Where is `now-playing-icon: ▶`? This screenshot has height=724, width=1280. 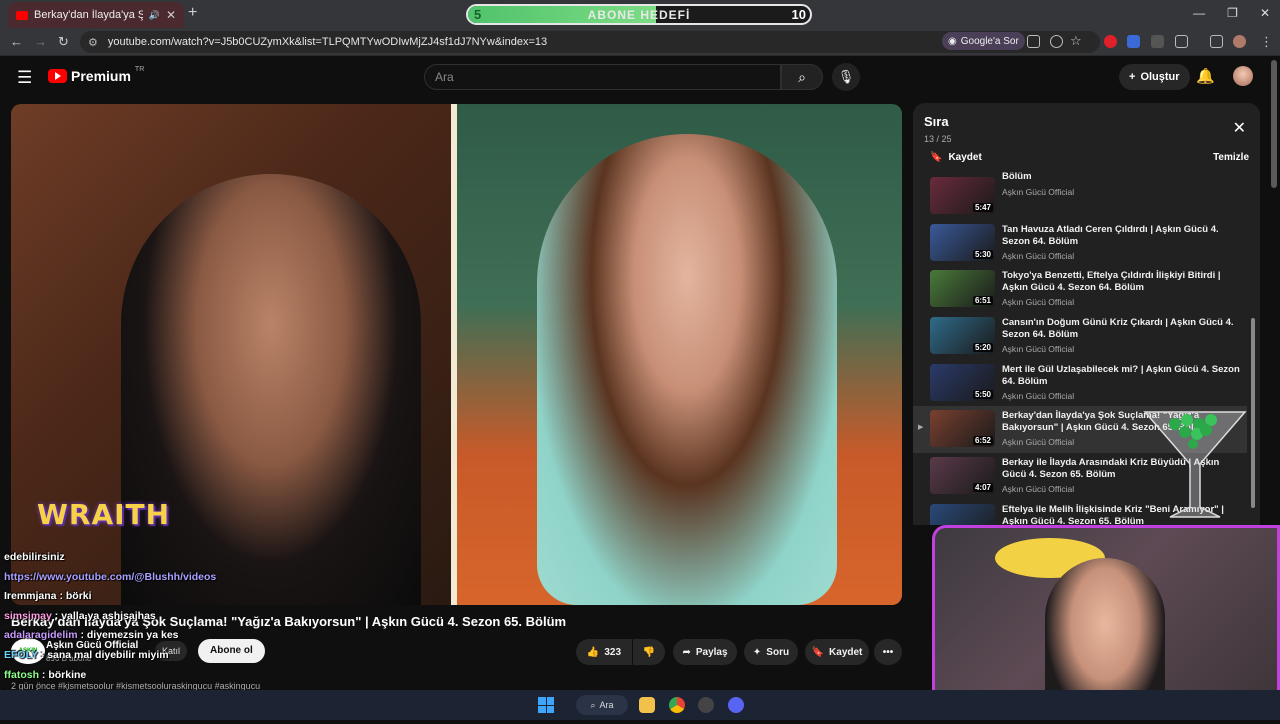 now-playing-icon: ▶ is located at coordinates (921, 428).